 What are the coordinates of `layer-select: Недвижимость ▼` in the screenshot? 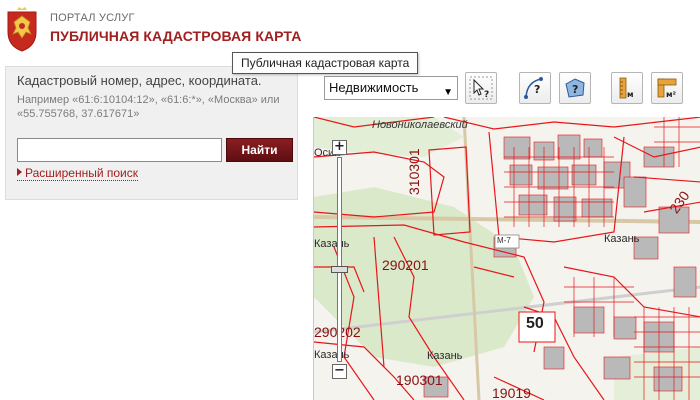 It's located at (391, 88).